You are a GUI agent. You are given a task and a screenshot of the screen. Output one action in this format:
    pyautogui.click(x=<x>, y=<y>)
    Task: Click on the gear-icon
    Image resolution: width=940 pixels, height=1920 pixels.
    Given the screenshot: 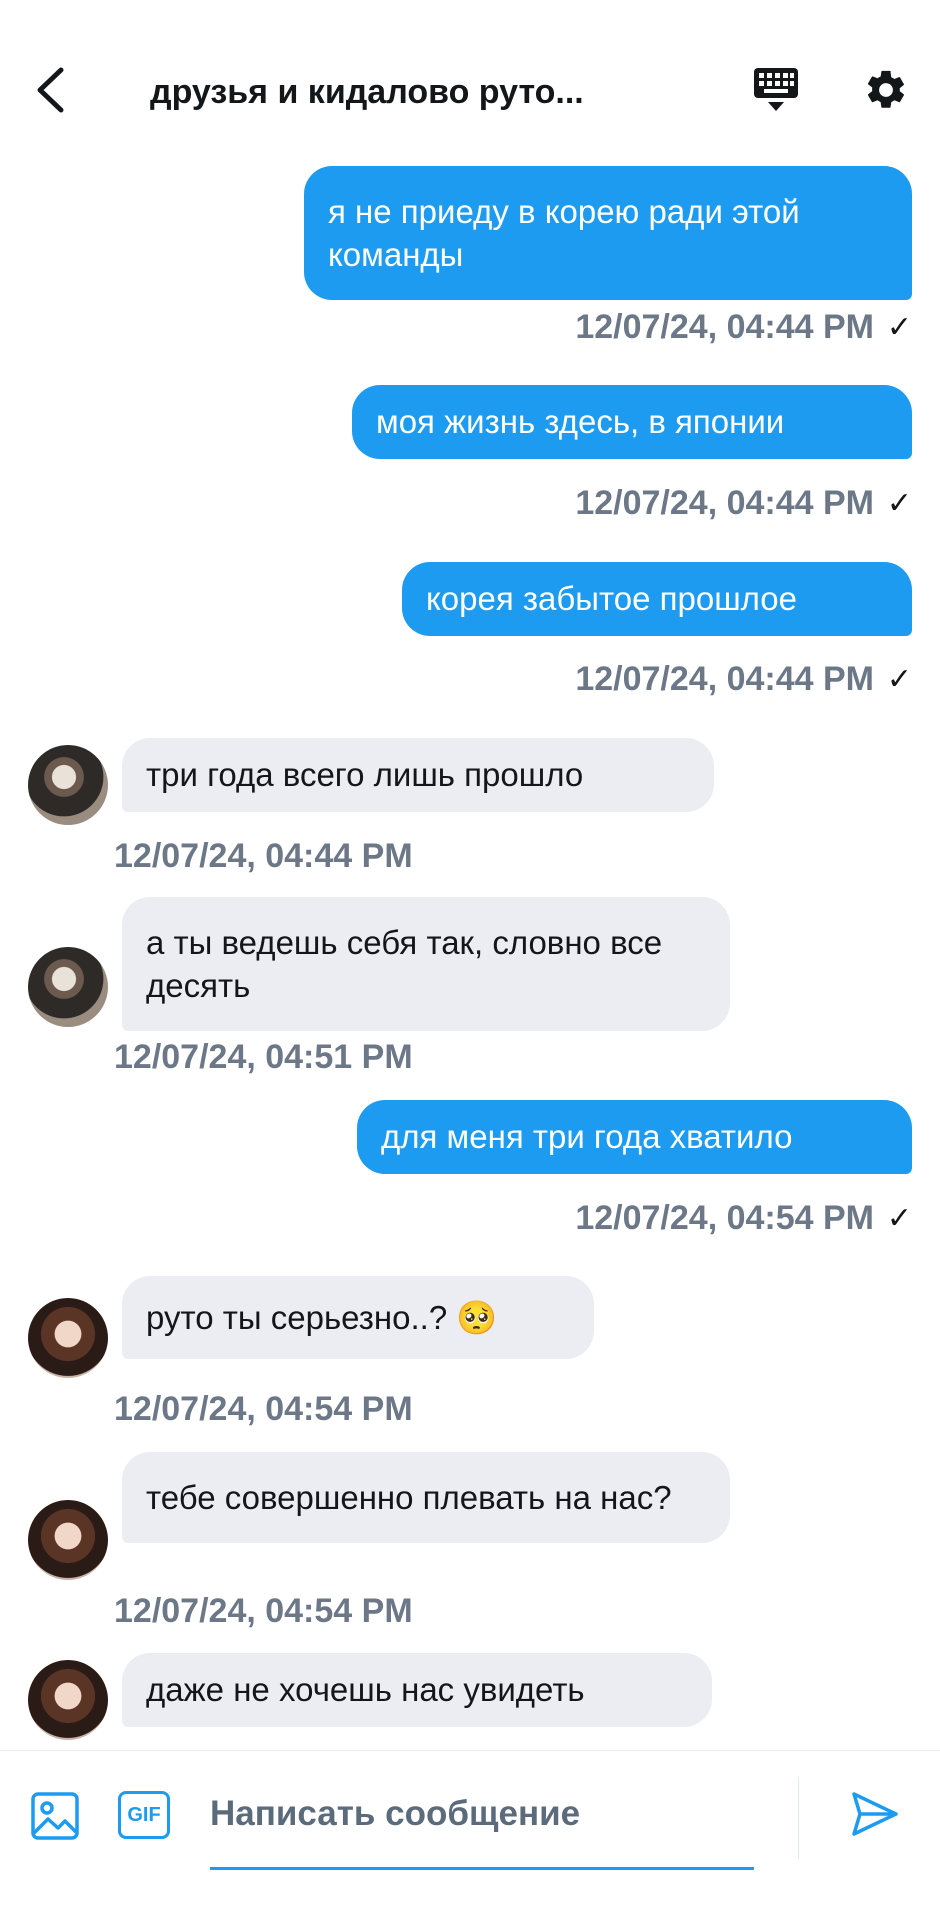 What is the action you would take?
    pyautogui.click(x=885, y=89)
    